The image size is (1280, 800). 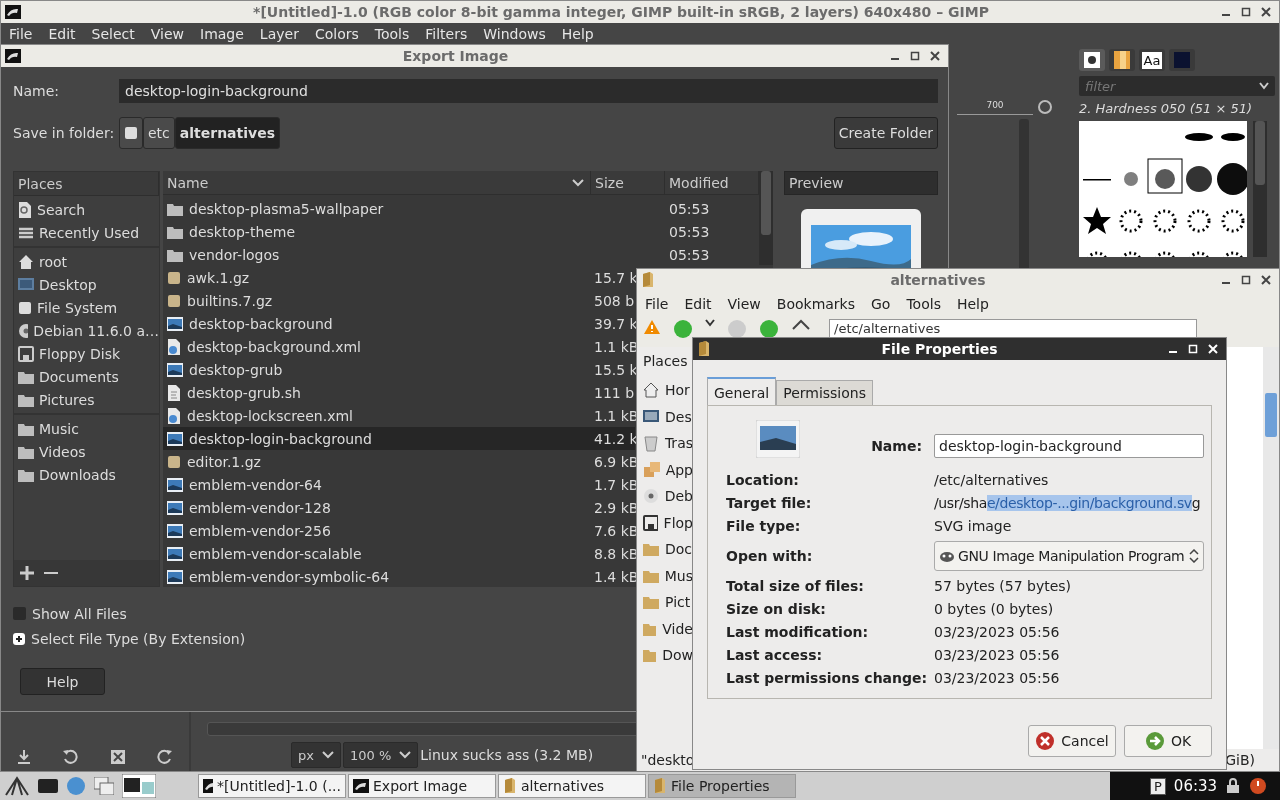 What do you see at coordinates (113, 34) in the screenshot?
I see `menu-item: Select` at bounding box center [113, 34].